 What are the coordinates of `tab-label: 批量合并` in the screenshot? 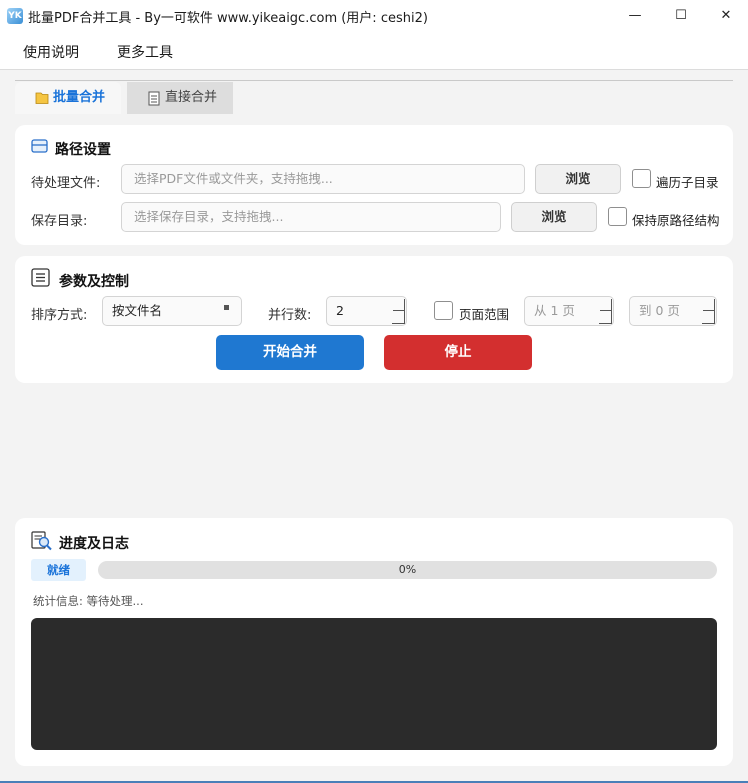 It's located at (79, 97).